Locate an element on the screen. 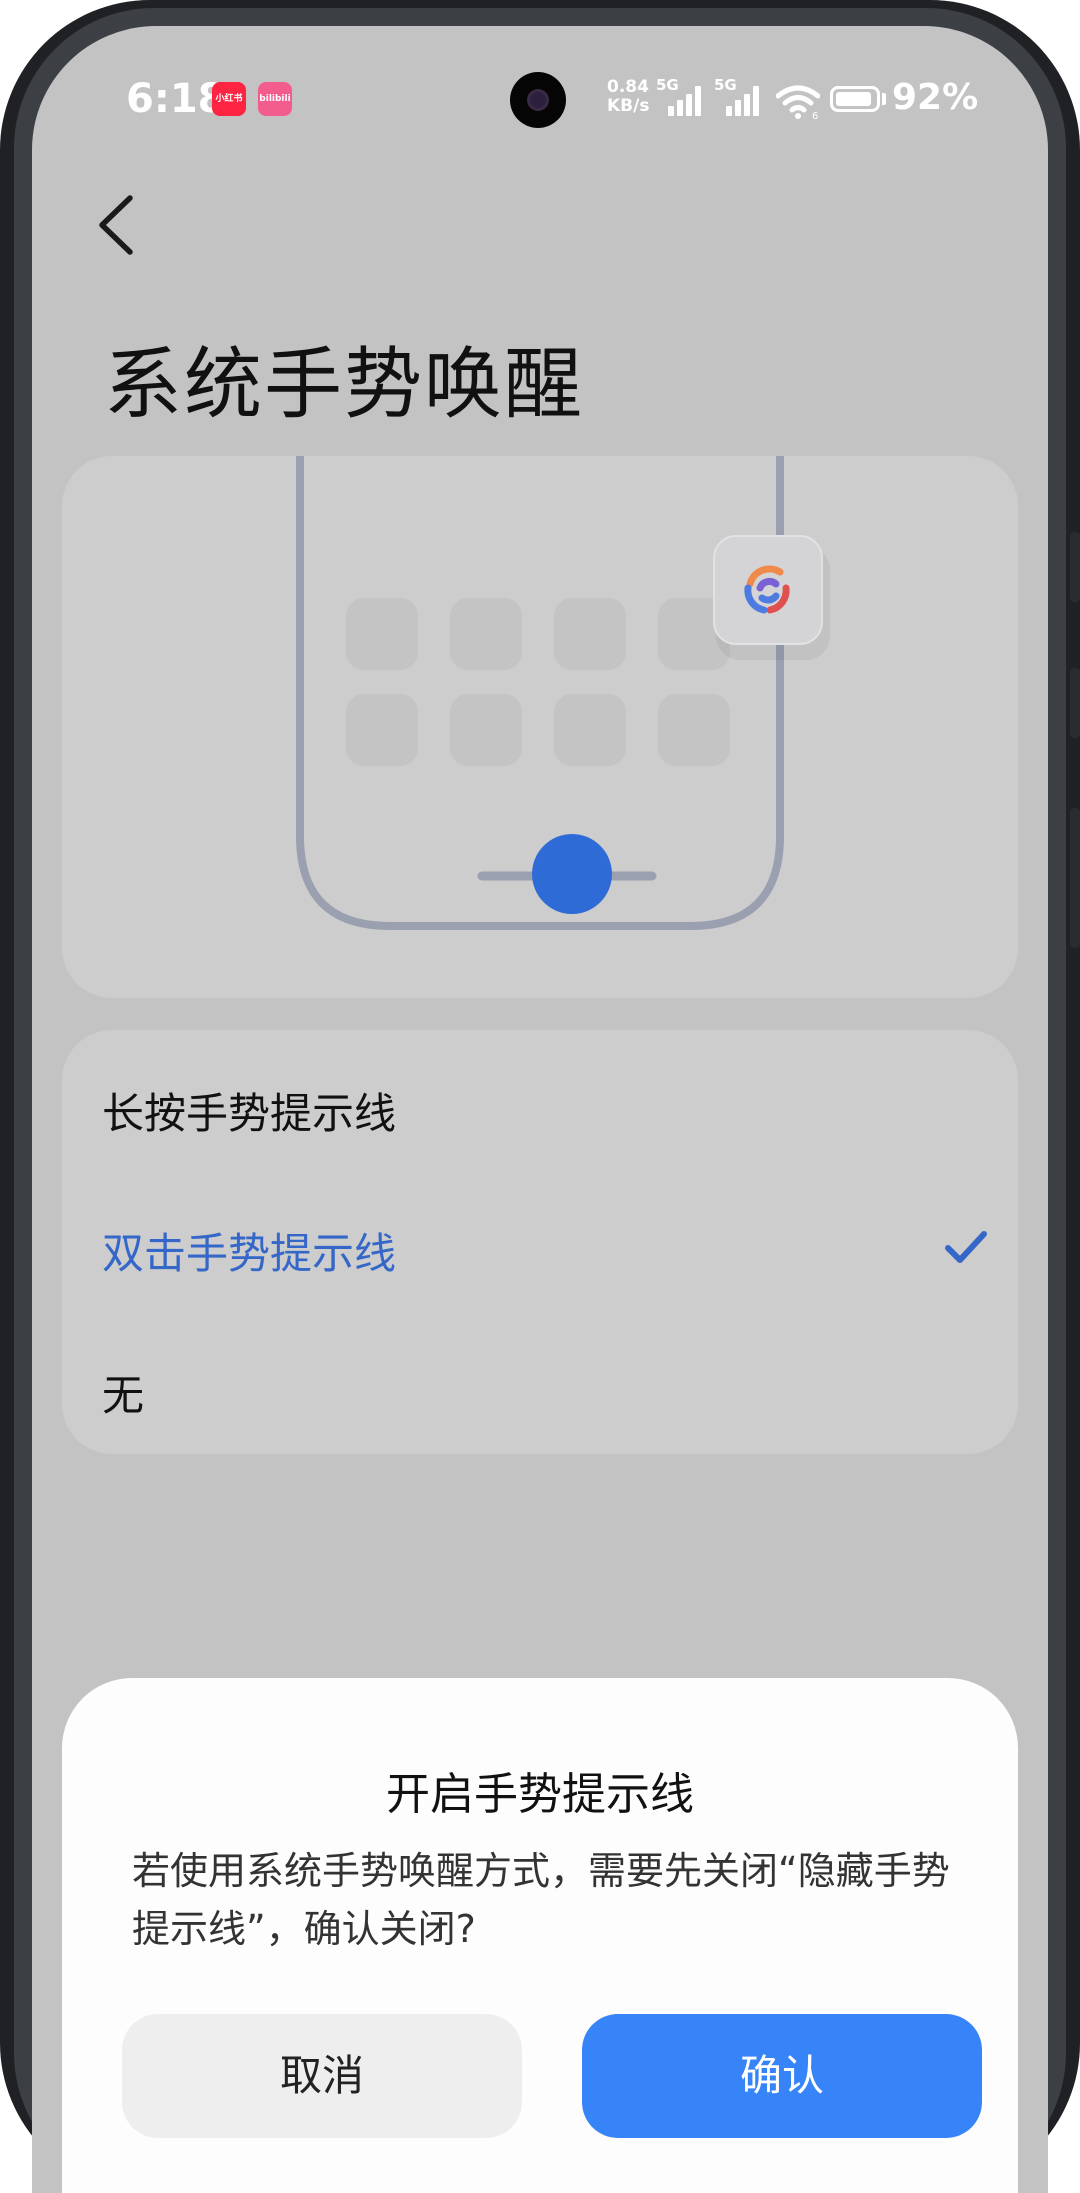 The width and height of the screenshot is (1080, 2193). cell-signal-1-icon is located at coordinates (688, 101).